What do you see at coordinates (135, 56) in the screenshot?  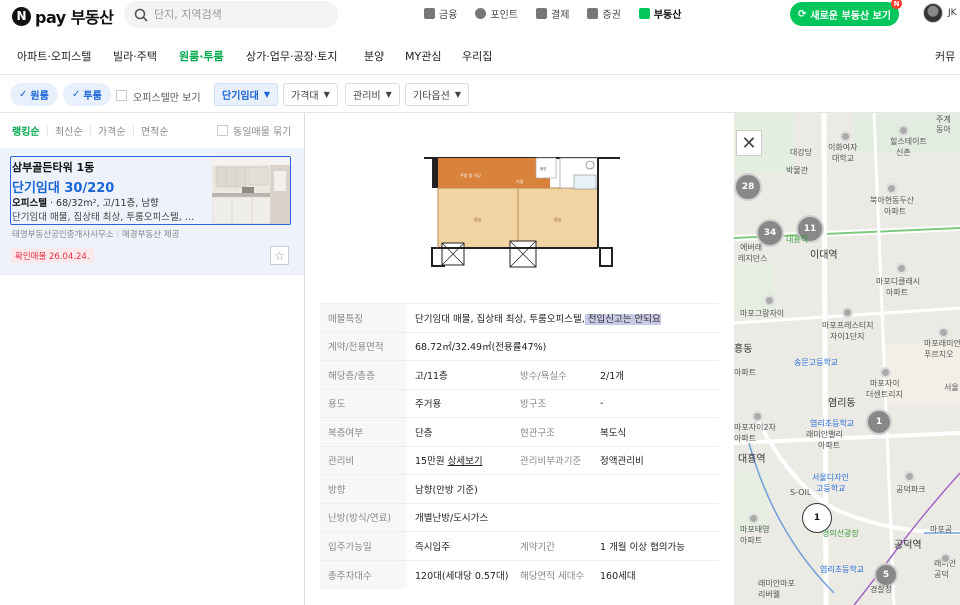 I see `tab-villa-house: 빌라·주택` at bounding box center [135, 56].